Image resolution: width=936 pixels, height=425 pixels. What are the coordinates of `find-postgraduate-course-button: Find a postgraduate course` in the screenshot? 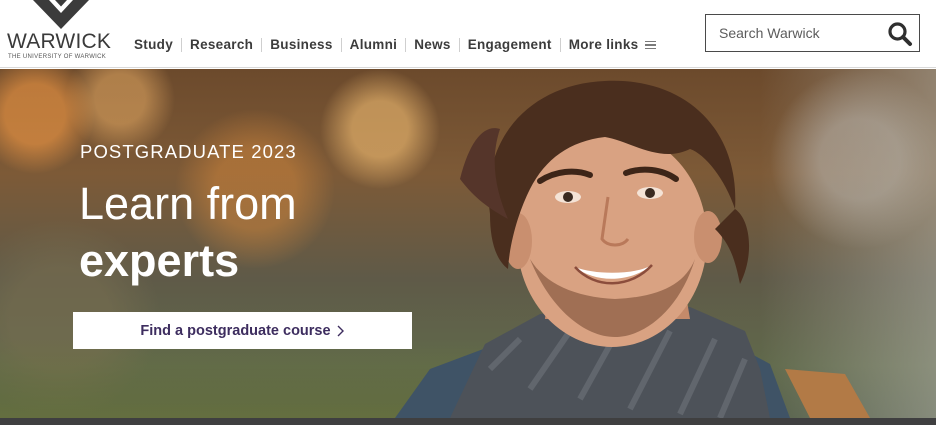 It's located at (242, 330).